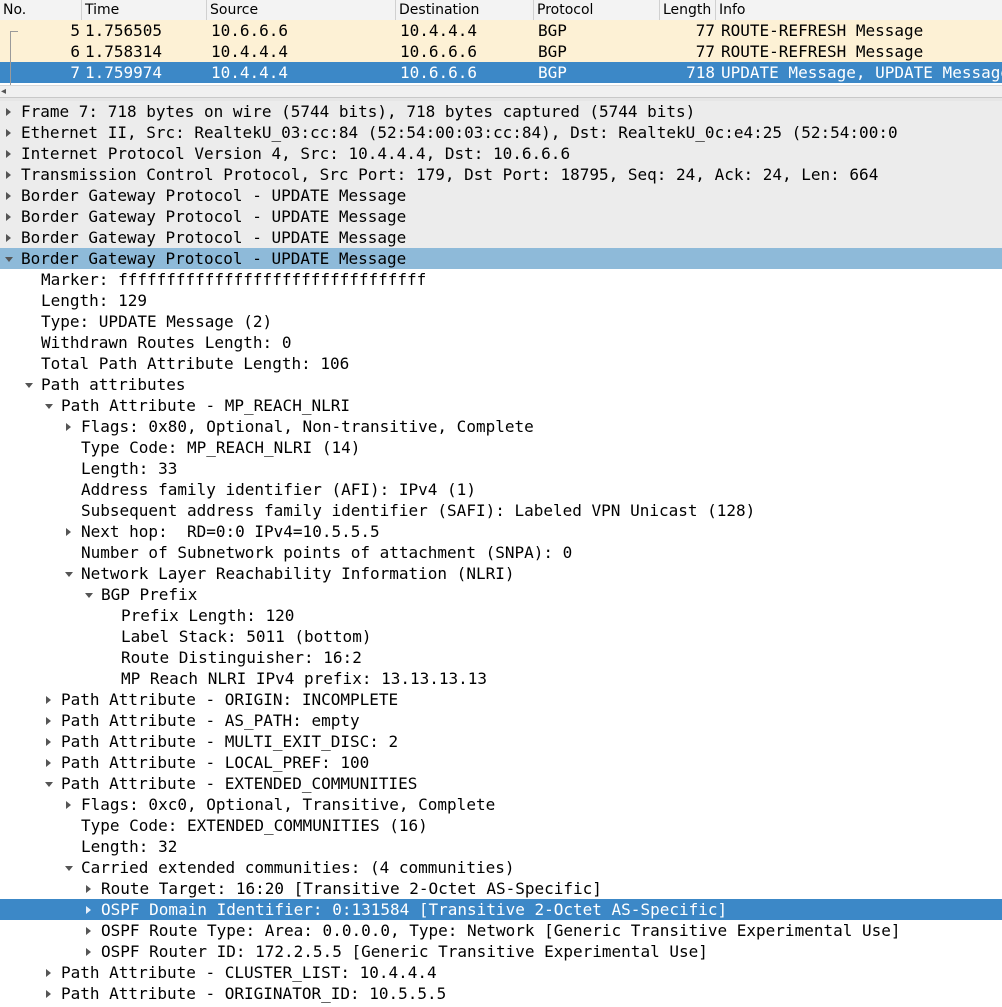 This screenshot has height=1007, width=1002. Describe the element at coordinates (465, 10) in the screenshot. I see `column-header-destination: Destination` at that location.